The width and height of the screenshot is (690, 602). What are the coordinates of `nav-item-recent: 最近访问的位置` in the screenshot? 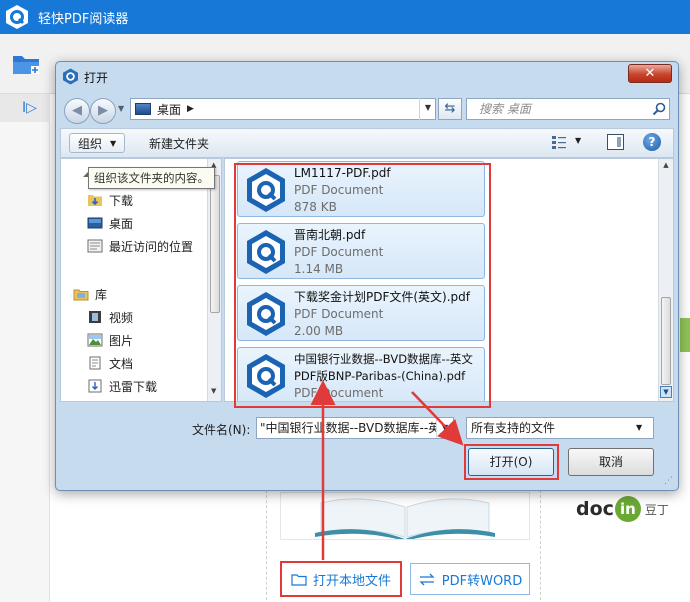 It's located at (140, 246).